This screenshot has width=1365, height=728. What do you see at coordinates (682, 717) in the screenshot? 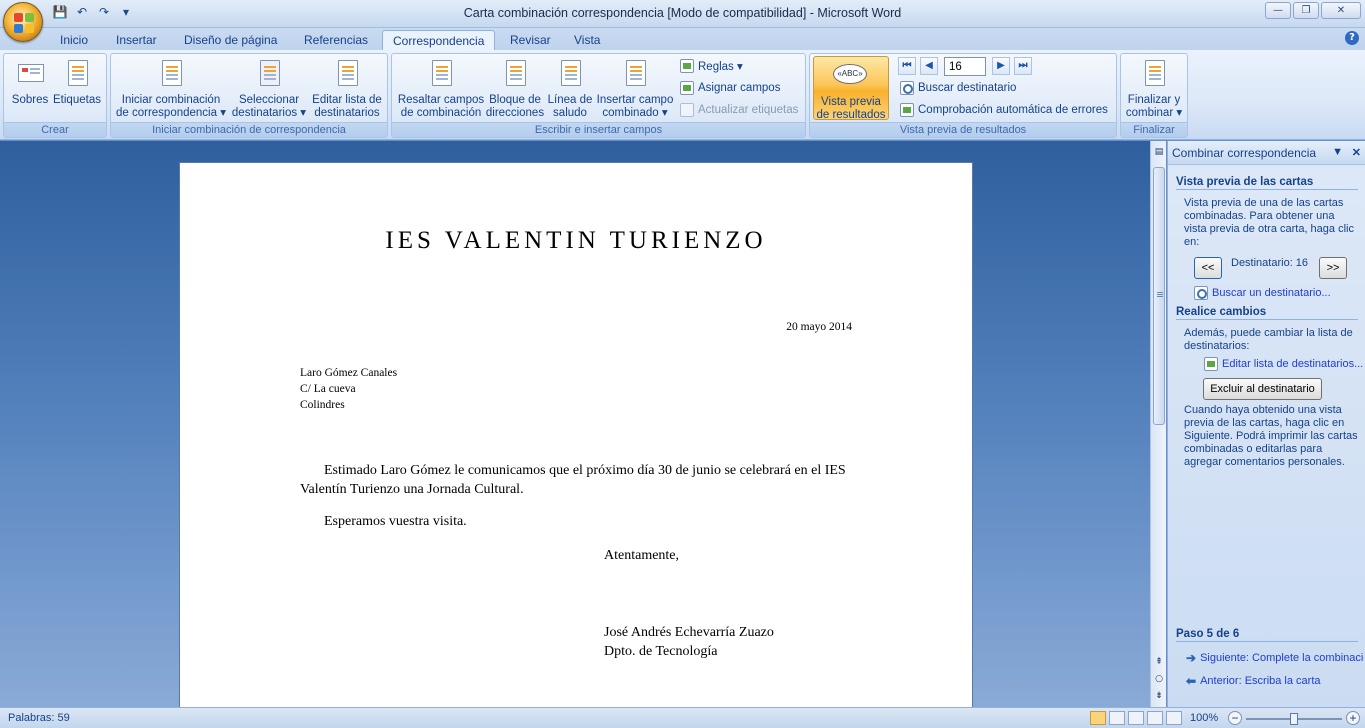
I see `status-bar: Palabras: 59 100% − +` at bounding box center [682, 717].